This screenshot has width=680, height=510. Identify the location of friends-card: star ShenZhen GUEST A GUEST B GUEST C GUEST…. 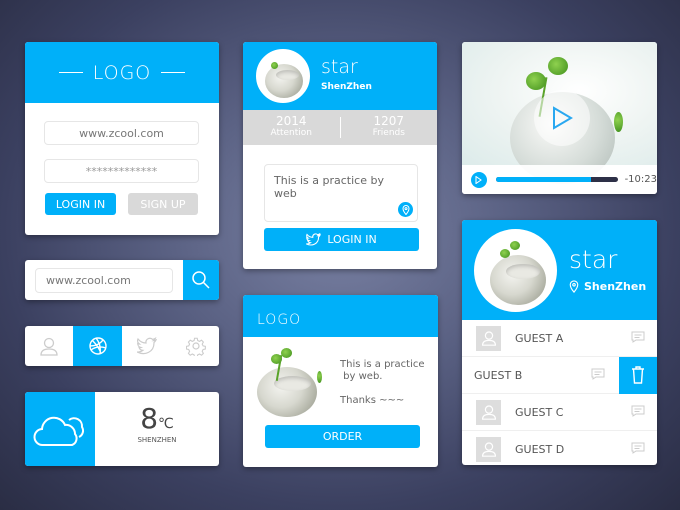
(559, 342).